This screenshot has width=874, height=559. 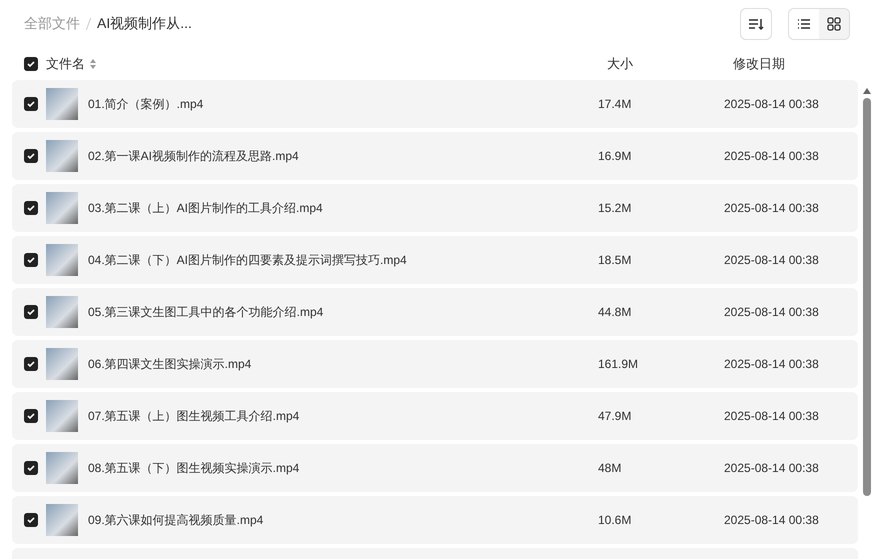 I want to click on file-size: 47.9M, so click(x=615, y=416).